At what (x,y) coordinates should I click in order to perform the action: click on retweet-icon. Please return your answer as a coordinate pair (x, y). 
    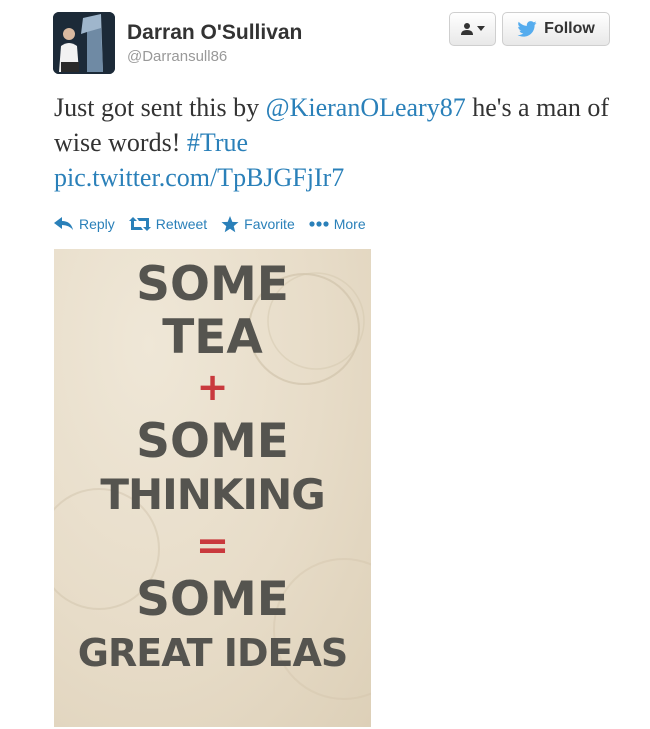
    Looking at the image, I should click on (139, 224).